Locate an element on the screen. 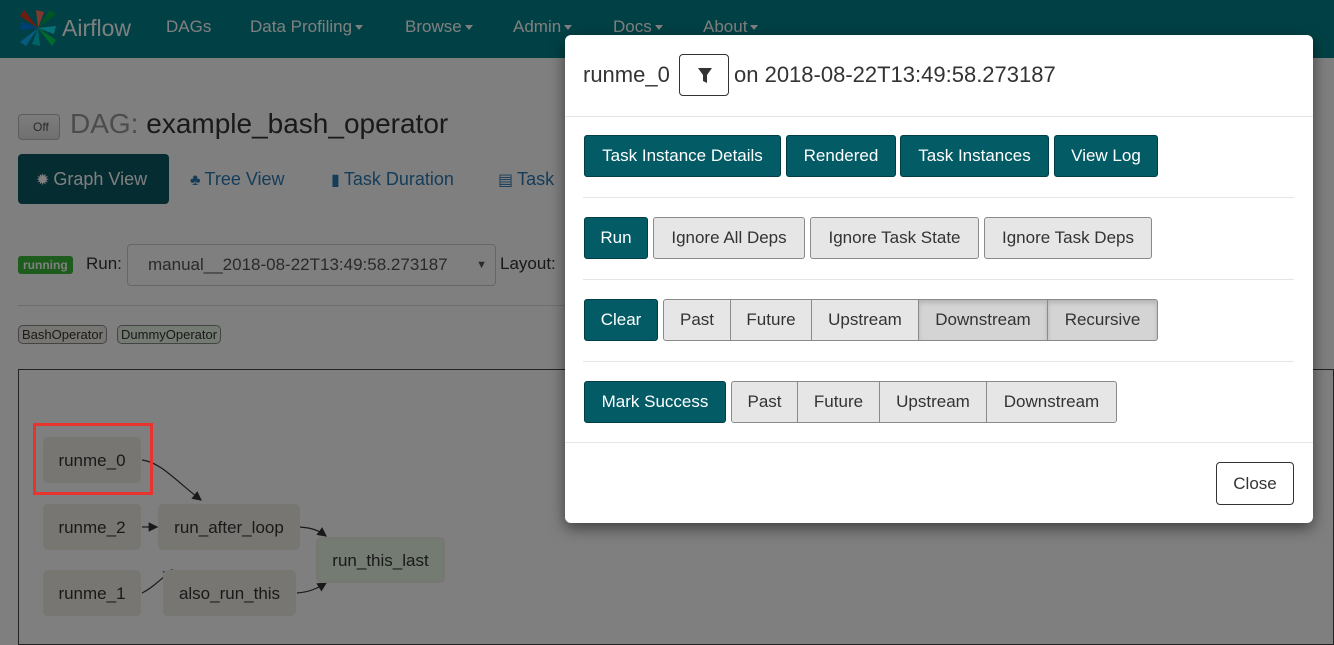  modal-header: runme_0 on 2018-08-22T13:49:58.273187 is located at coordinates (939, 76).